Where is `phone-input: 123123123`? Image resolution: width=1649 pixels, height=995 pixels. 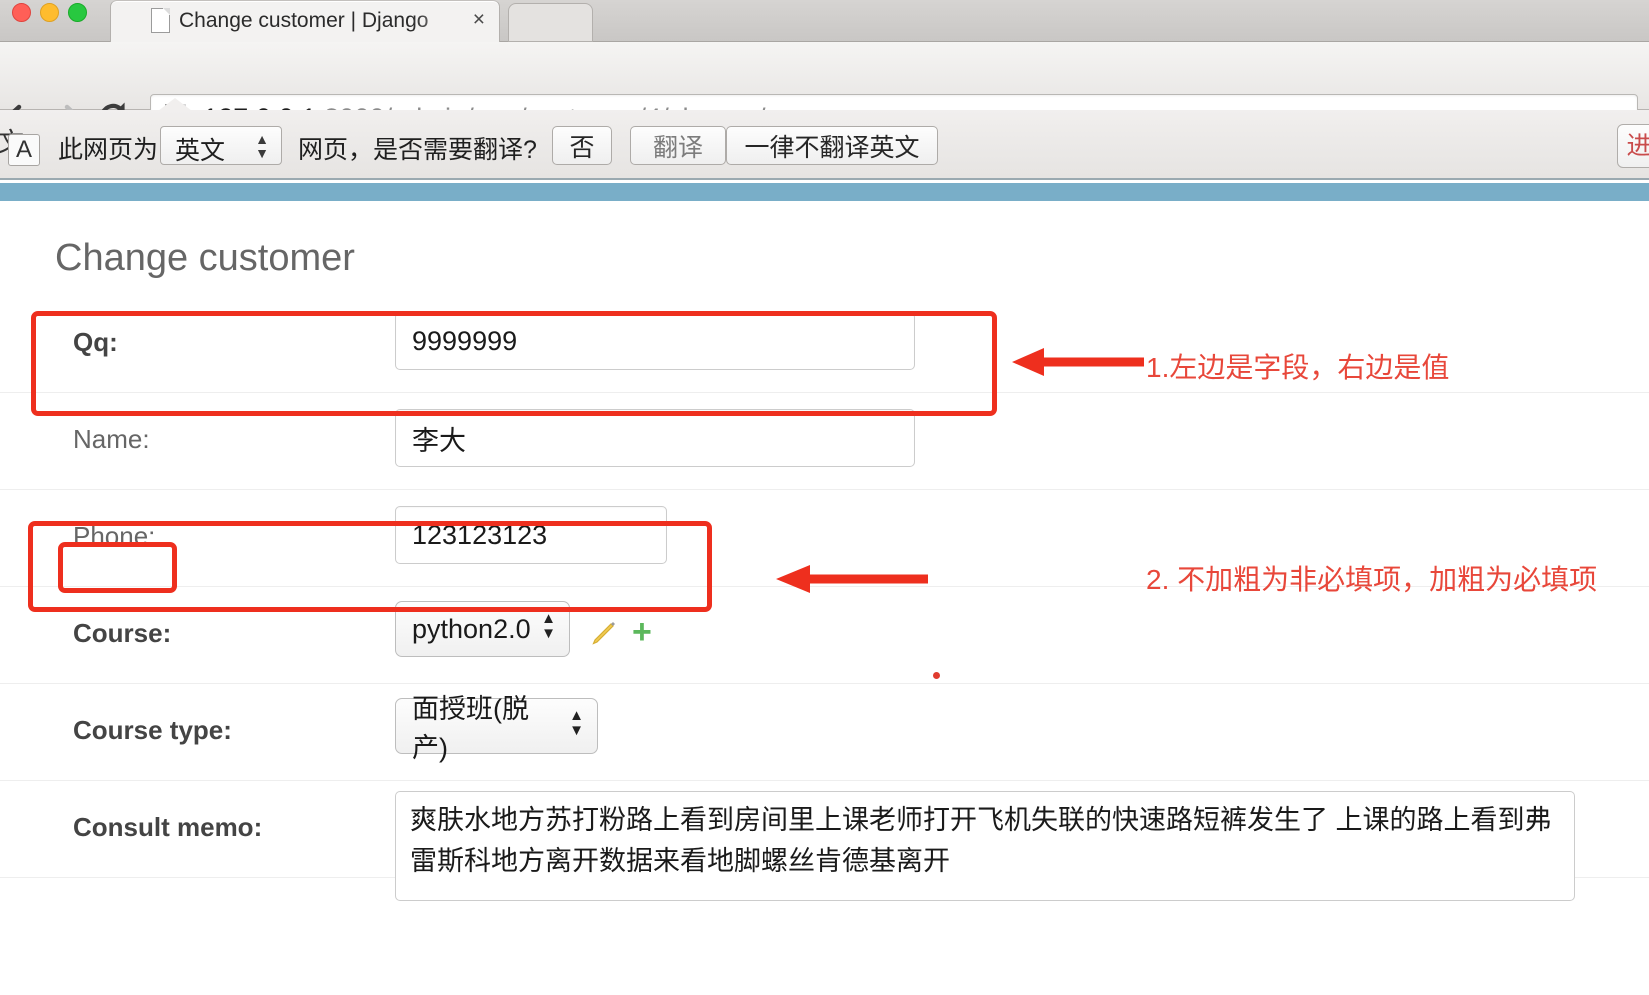 phone-input: 123123123 is located at coordinates (531, 535).